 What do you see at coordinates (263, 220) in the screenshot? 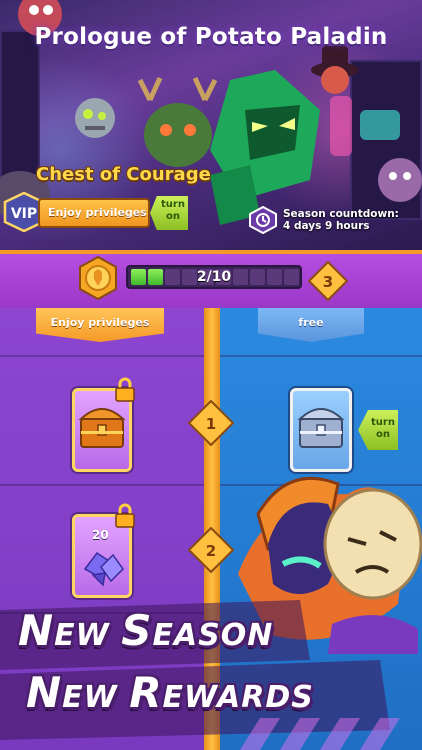
I see `clock-icon` at bounding box center [263, 220].